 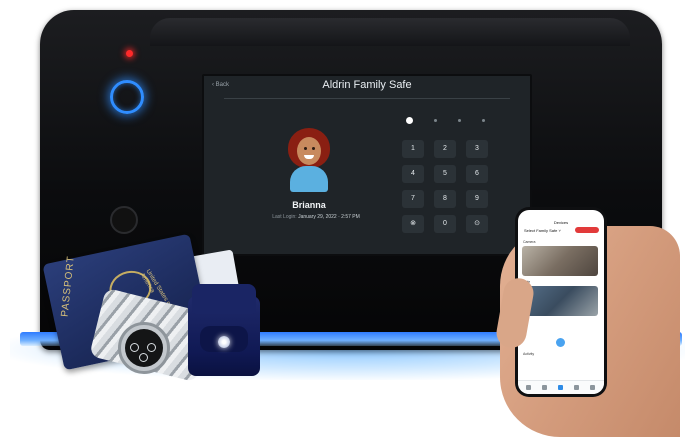 I want to click on tab-devices-icon, so click(x=544, y=387).